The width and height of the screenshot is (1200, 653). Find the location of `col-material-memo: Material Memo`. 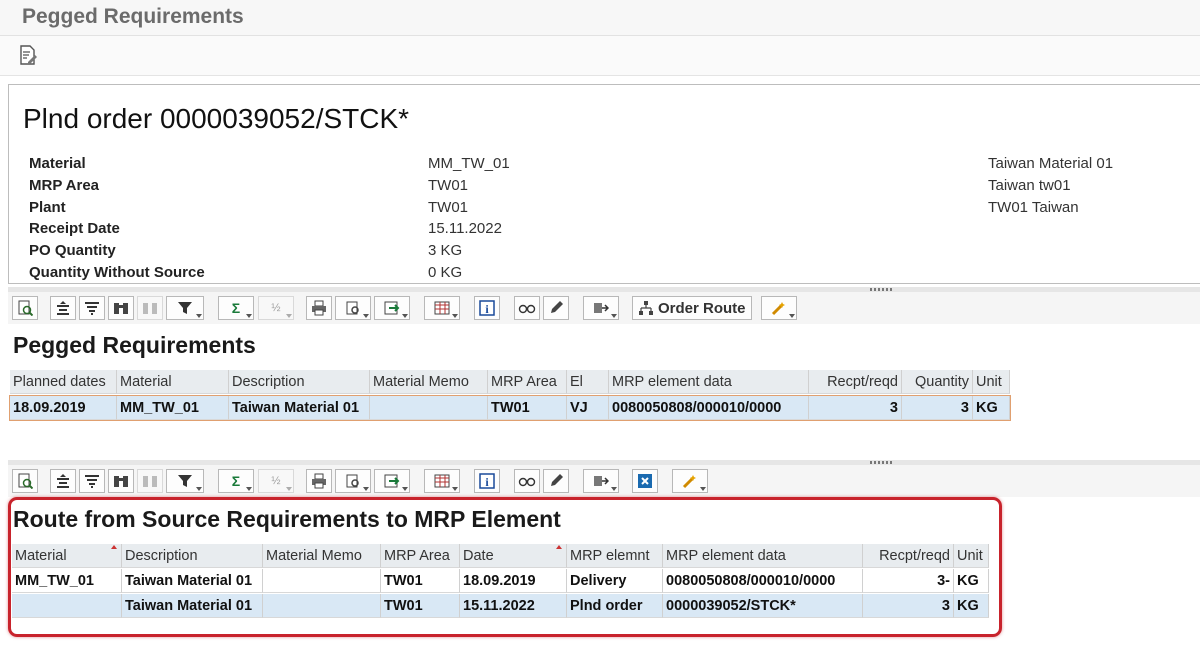

col-material-memo: Material Memo is located at coordinates (429, 382).